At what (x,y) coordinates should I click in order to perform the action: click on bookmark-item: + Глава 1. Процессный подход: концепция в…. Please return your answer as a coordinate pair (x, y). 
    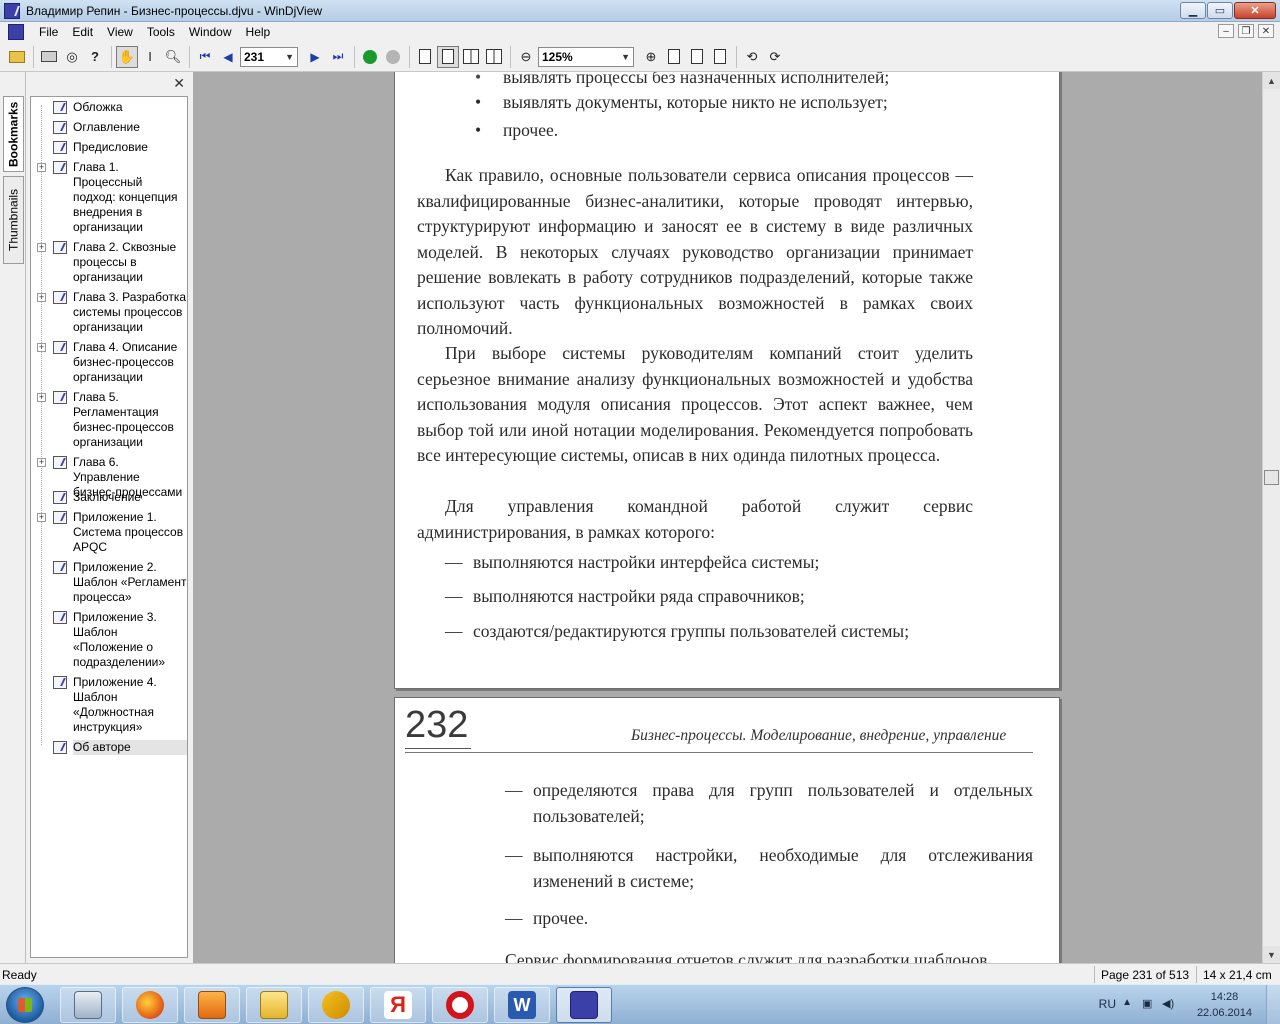
    Looking at the image, I should click on (109, 197).